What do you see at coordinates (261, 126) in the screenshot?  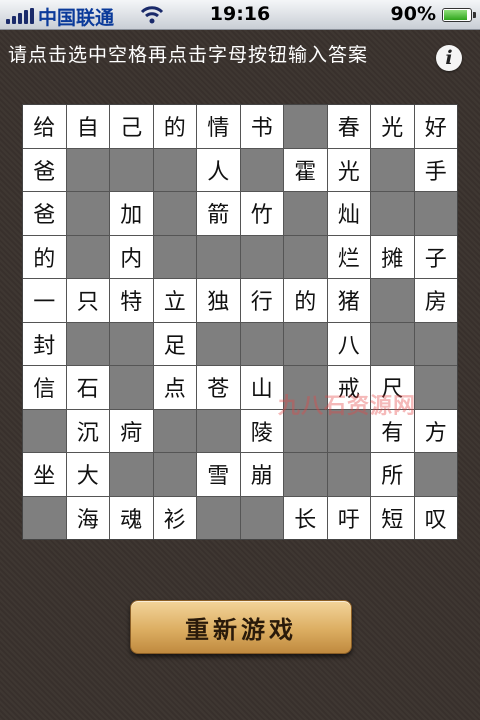 I see `grid-cell: 书` at bounding box center [261, 126].